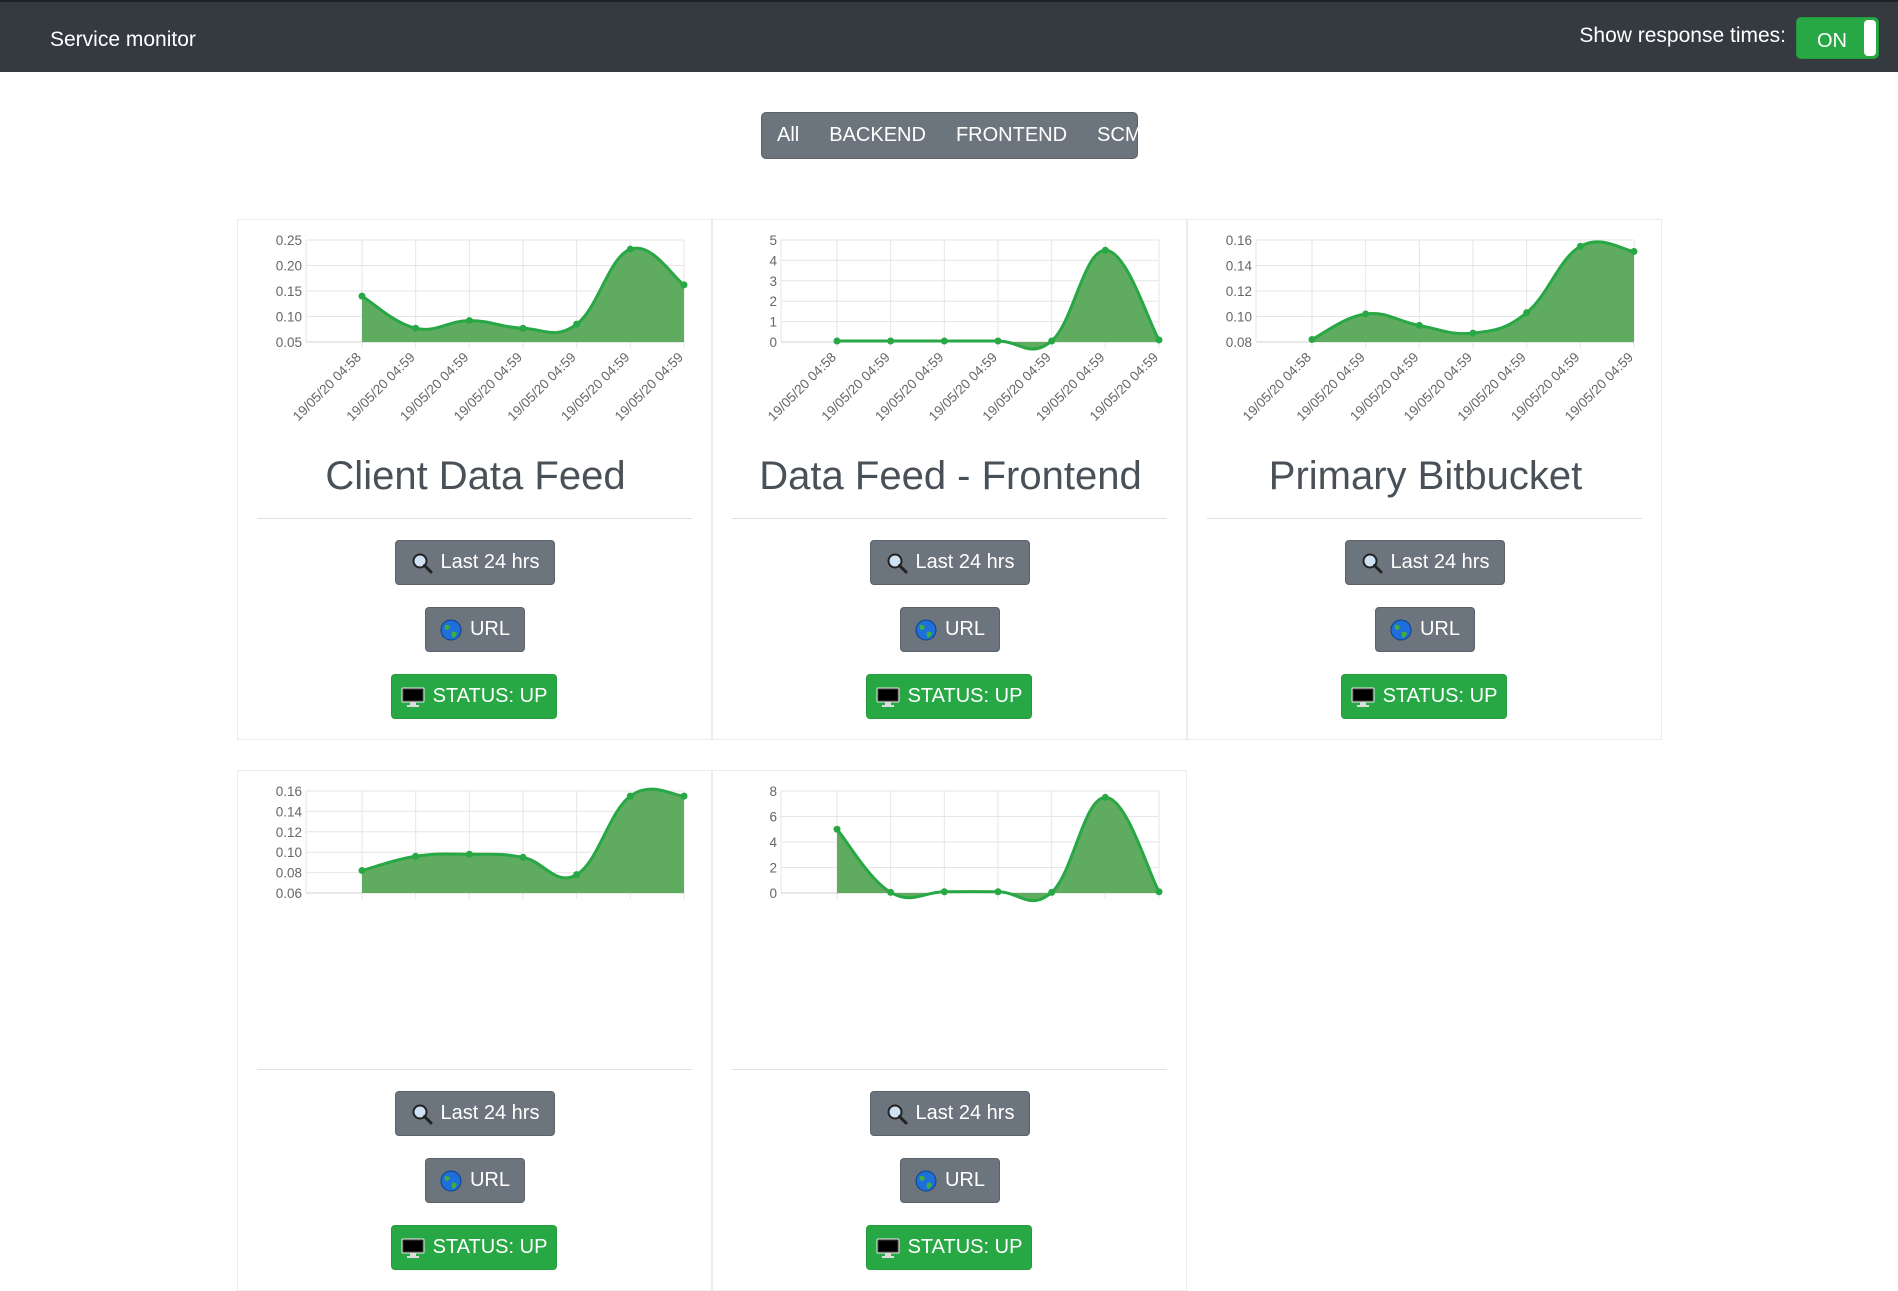  Describe the element at coordinates (475, 476) in the screenshot. I see `service-title: Client Data Feed` at that location.